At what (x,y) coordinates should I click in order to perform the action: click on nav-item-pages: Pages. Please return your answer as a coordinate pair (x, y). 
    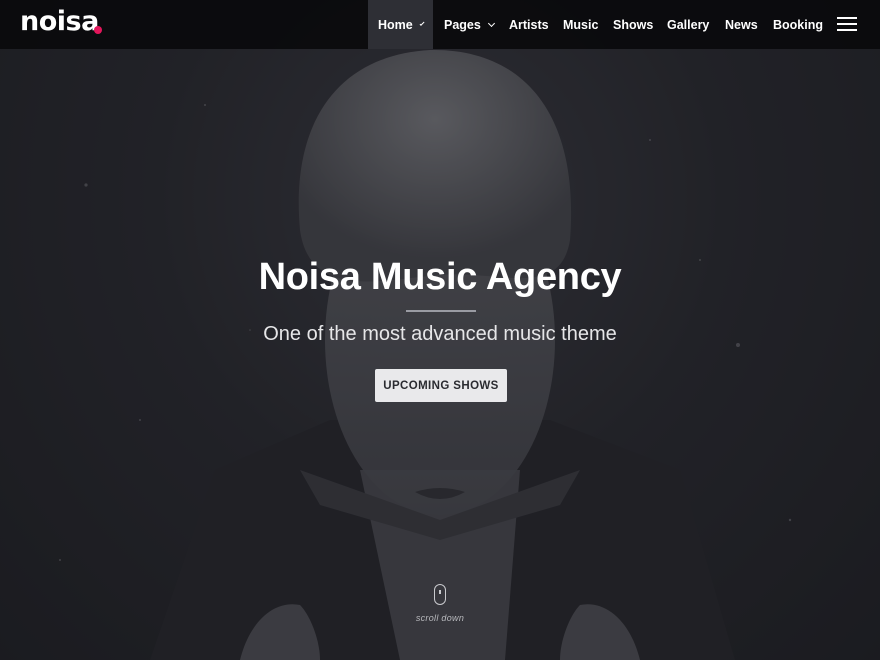
    Looking at the image, I should click on (469, 24).